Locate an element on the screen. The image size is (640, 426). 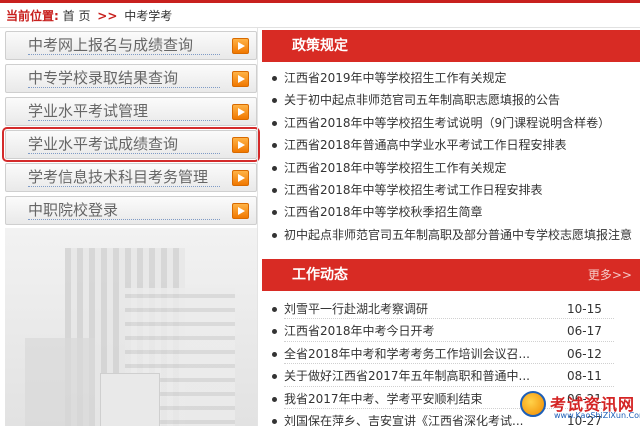
list-item-title: 江西省2018年中等学校秋季招生简章 is located at coordinates (383, 212).